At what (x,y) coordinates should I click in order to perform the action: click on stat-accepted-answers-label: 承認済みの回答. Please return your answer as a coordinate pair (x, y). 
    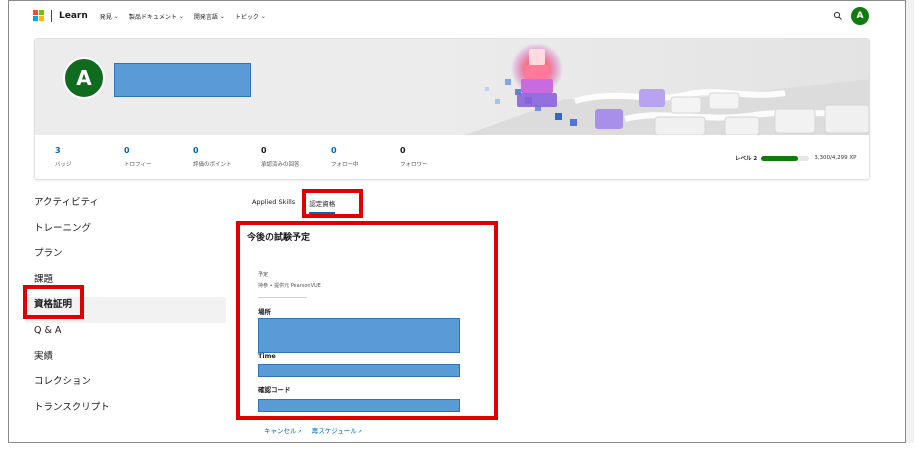
    Looking at the image, I should click on (280, 165).